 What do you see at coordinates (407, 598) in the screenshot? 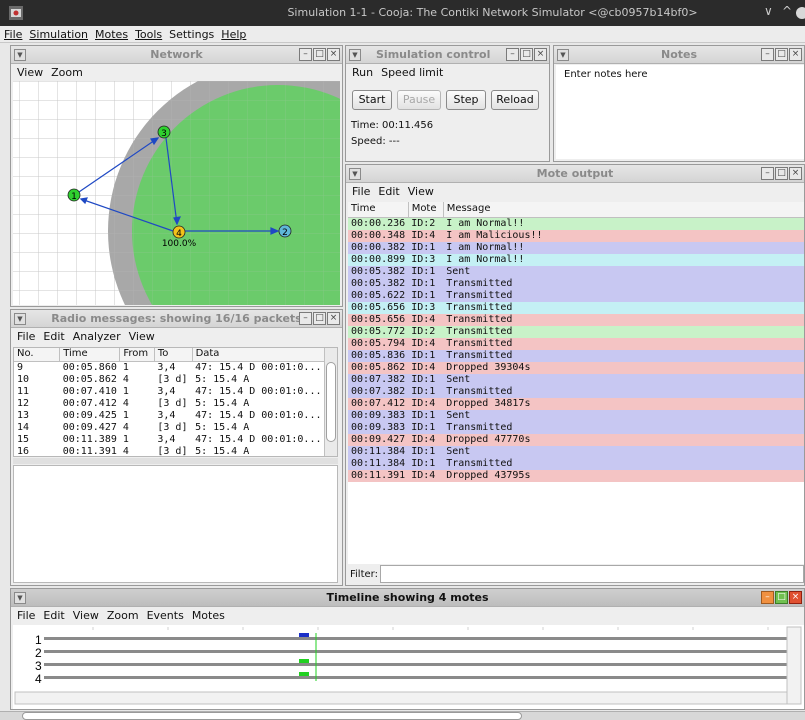
I see `timeline-titlebar: ▼ Timeline showing 4 motes – □ ×` at bounding box center [407, 598].